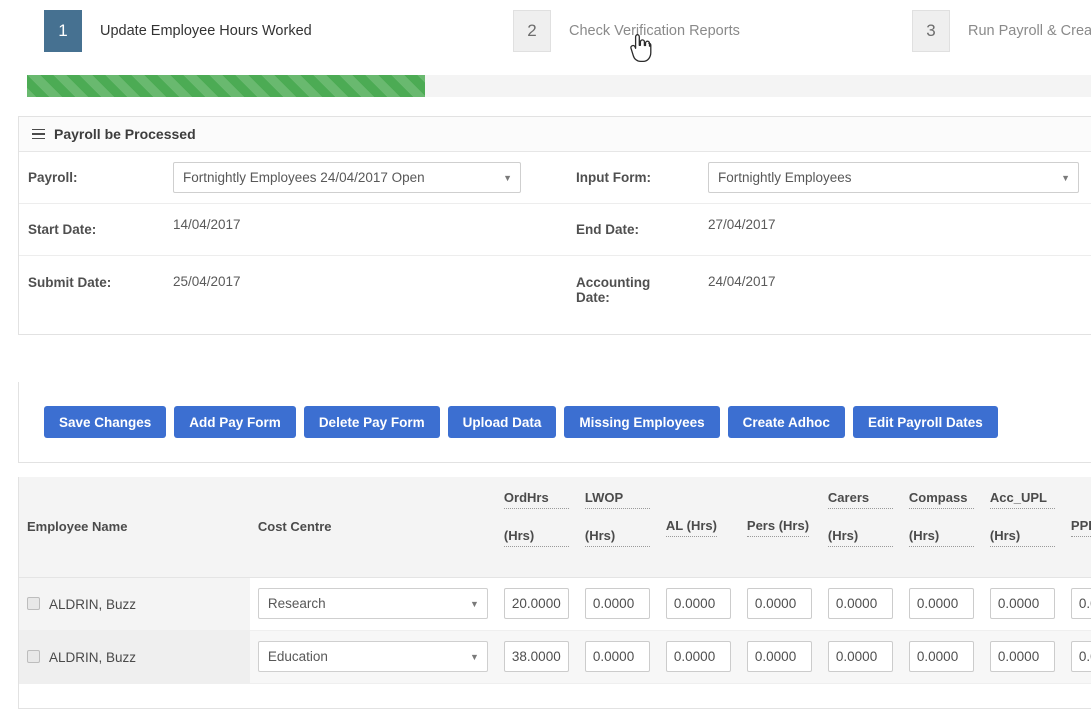 Image resolution: width=1091 pixels, height=709 pixels. Describe the element at coordinates (372, 603) in the screenshot. I see `cost-centre-select: Research ▼` at that location.